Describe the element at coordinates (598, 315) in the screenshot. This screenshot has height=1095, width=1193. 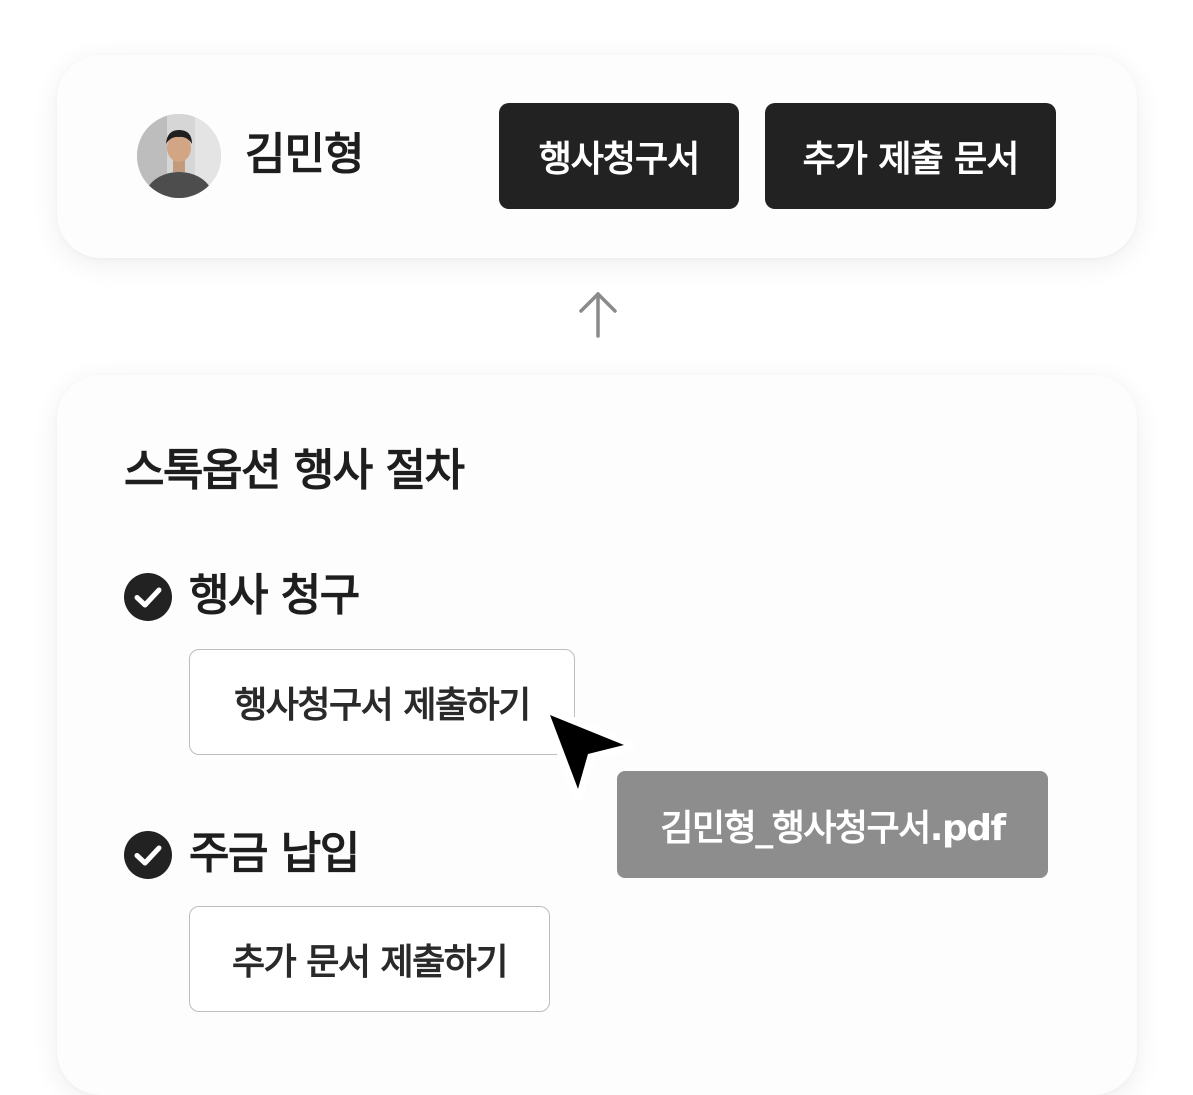
I see `arrow-up-icon` at that location.